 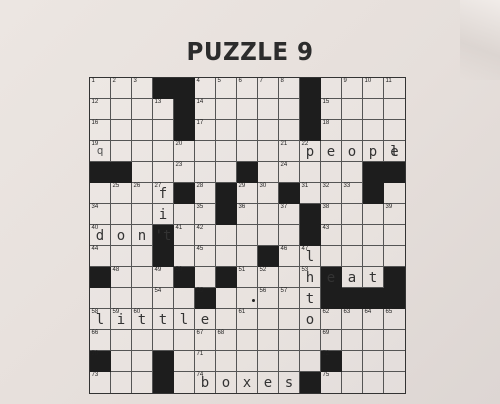 What do you see at coordinates (100, 340) in the screenshot?
I see `grid-cell: 66` at bounding box center [100, 340].